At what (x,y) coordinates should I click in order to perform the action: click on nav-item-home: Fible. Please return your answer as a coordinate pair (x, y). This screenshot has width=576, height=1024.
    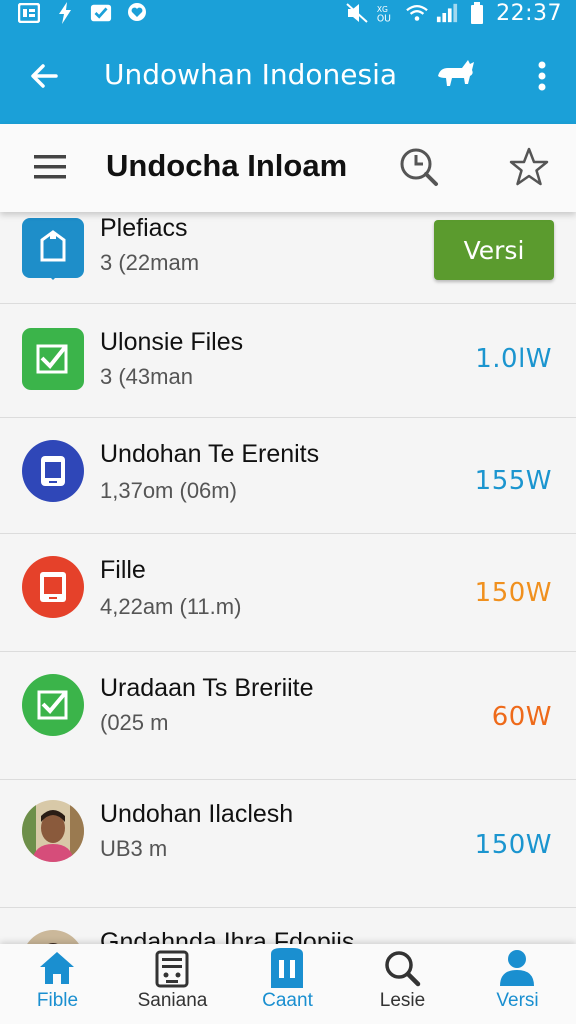
    Looking at the image, I should click on (57, 984).